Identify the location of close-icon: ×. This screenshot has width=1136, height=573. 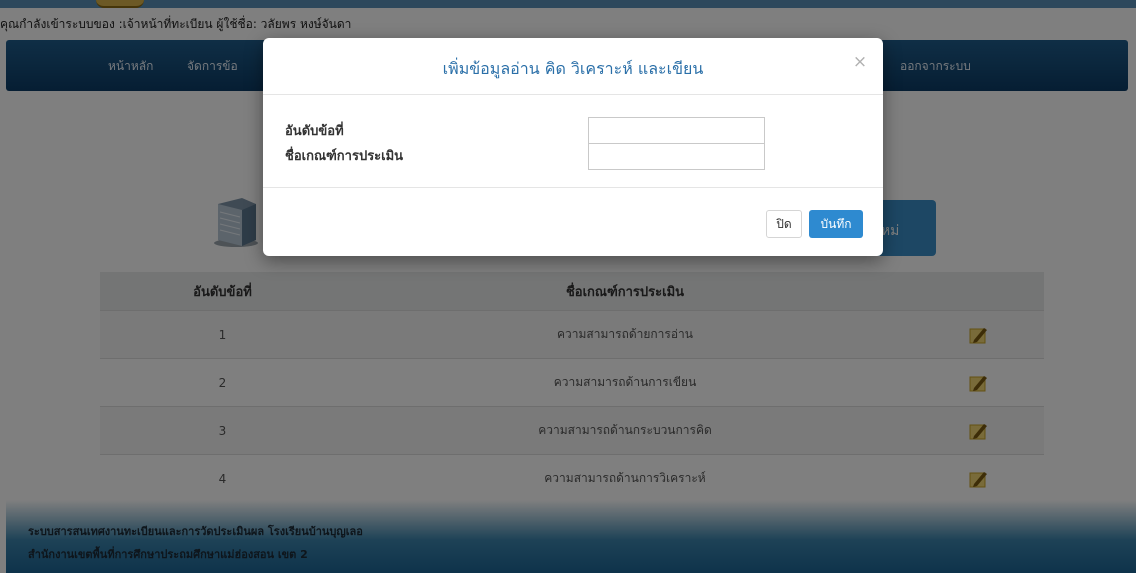
(860, 62).